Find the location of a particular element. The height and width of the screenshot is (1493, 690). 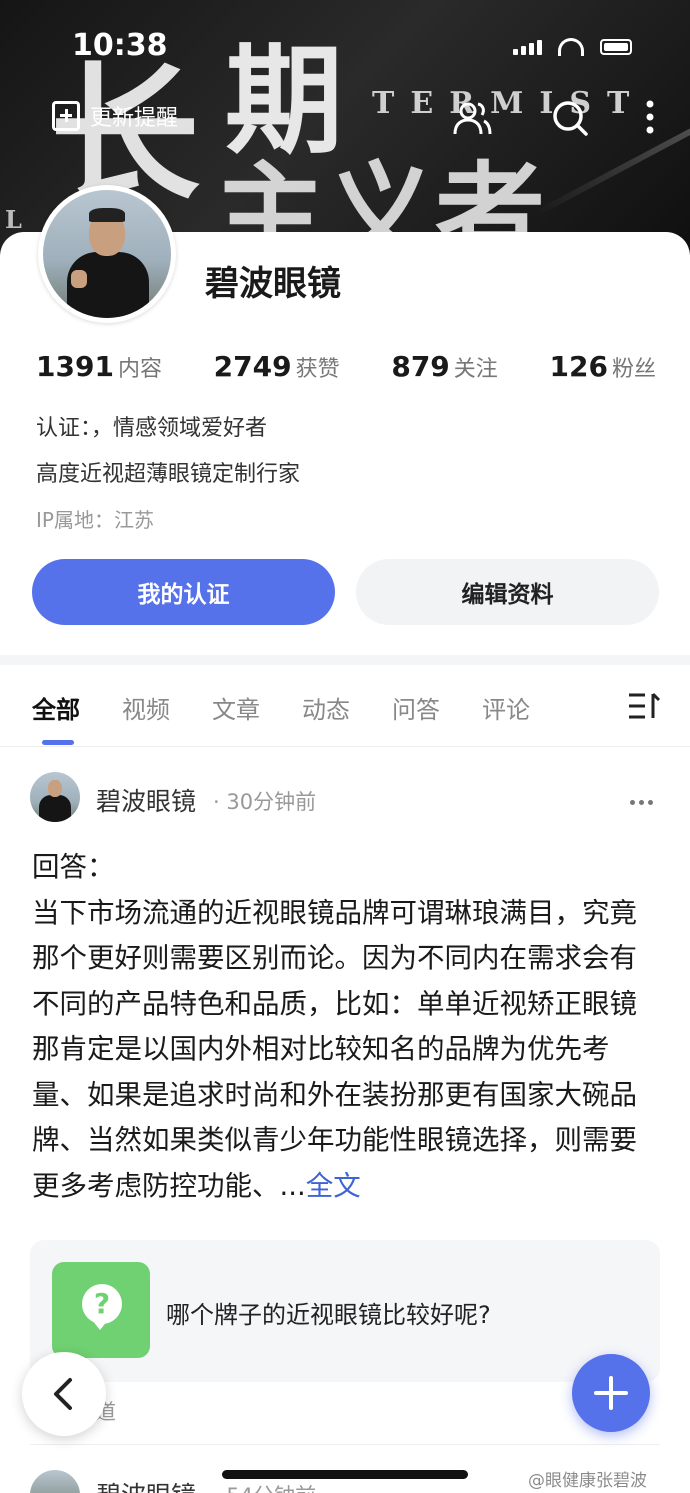

signal-icon is located at coordinates (527, 47).